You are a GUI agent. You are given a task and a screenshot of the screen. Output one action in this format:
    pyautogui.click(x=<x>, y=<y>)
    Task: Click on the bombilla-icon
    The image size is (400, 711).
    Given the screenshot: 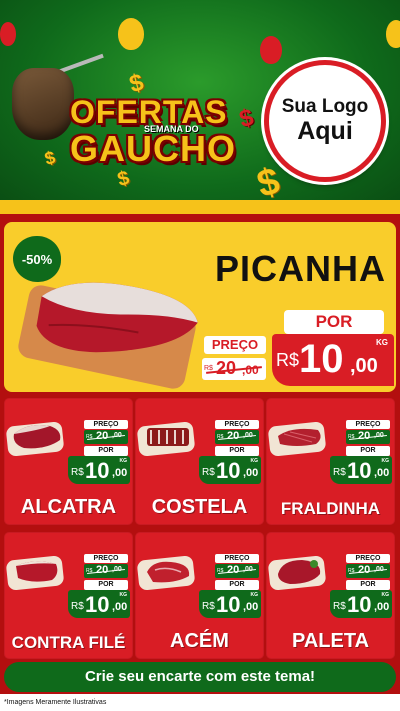 What is the action you would take?
    pyautogui.click(x=80, y=63)
    